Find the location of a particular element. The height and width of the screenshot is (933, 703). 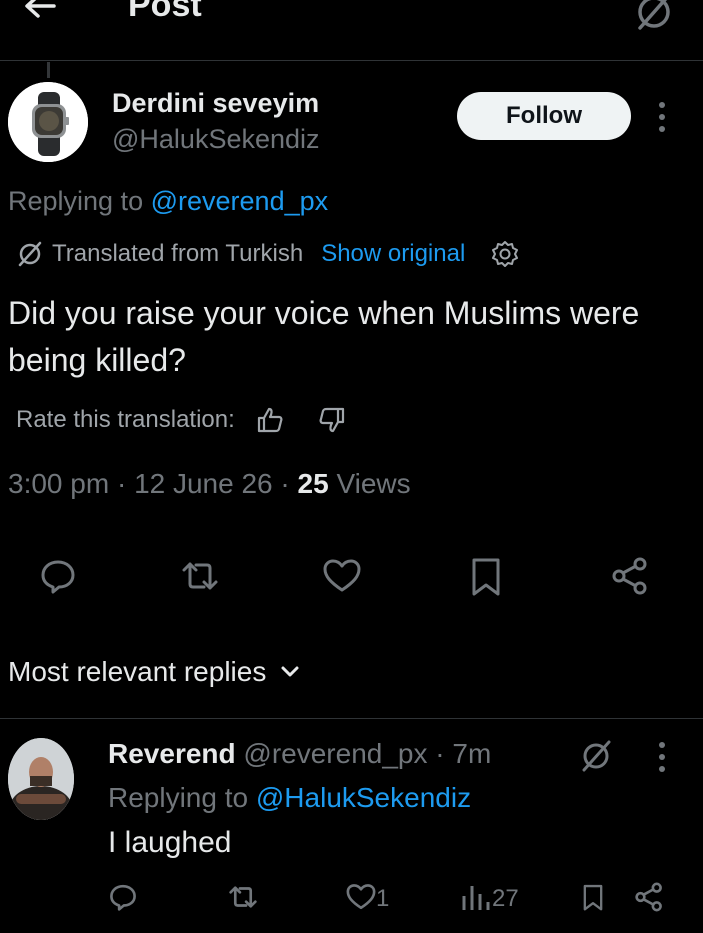

reply-like-count: 1 is located at coordinates (383, 898).